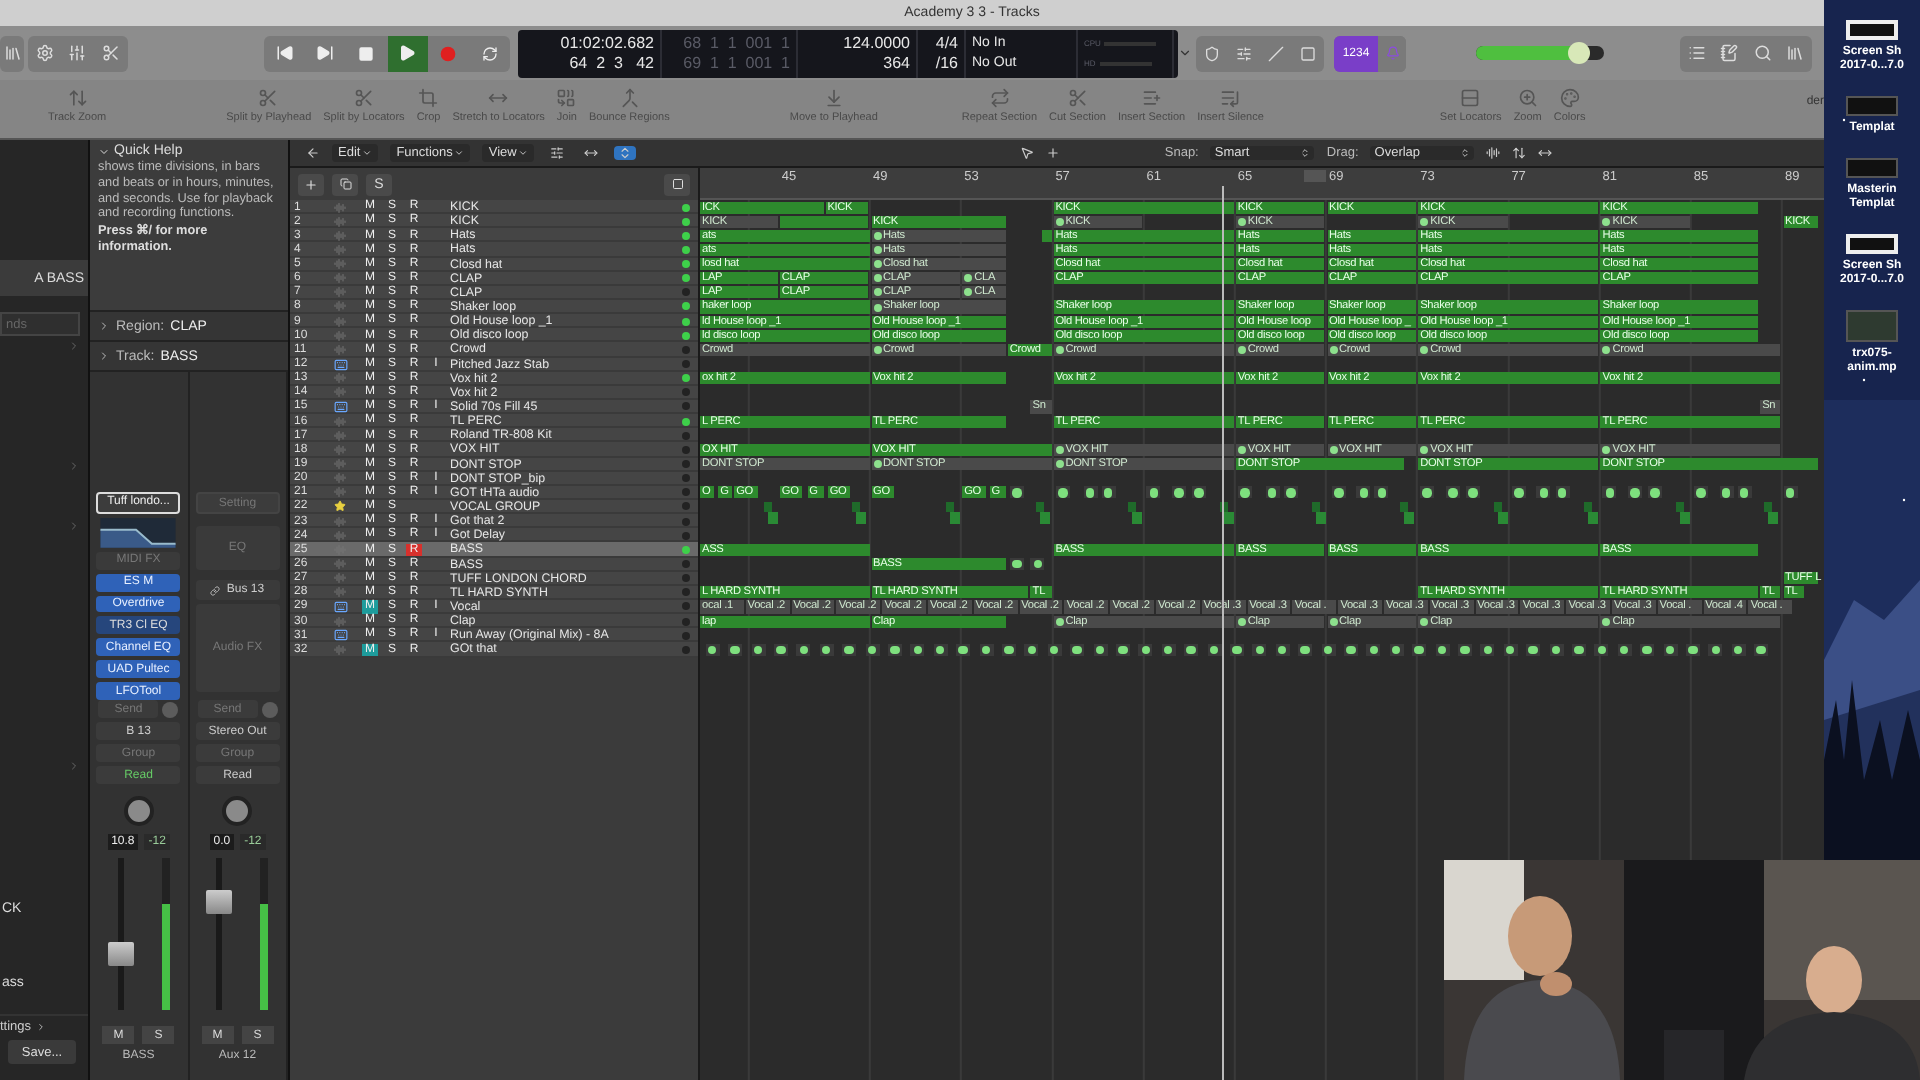 This screenshot has height=1080, width=1920. What do you see at coordinates (677, 184) in the screenshot?
I see `panel-button` at bounding box center [677, 184].